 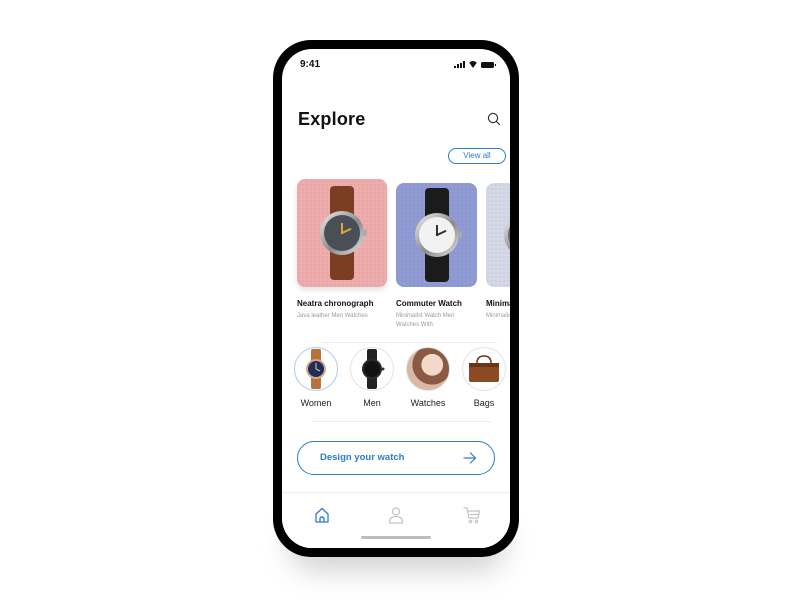 What do you see at coordinates (310, 64) in the screenshot?
I see `status-time: 9:41` at bounding box center [310, 64].